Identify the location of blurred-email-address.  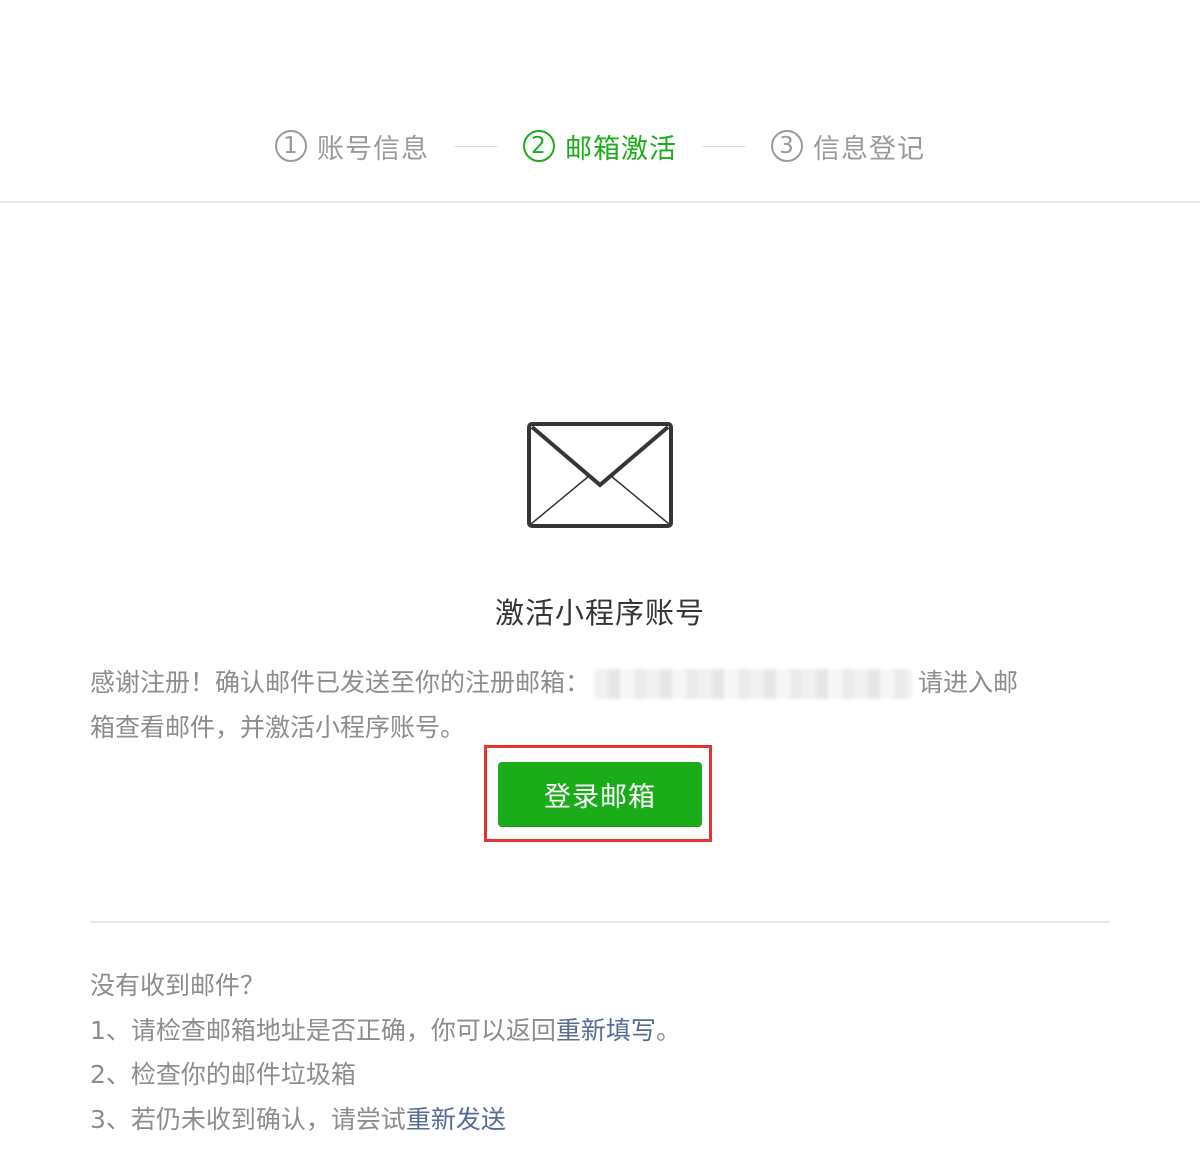
(753, 684).